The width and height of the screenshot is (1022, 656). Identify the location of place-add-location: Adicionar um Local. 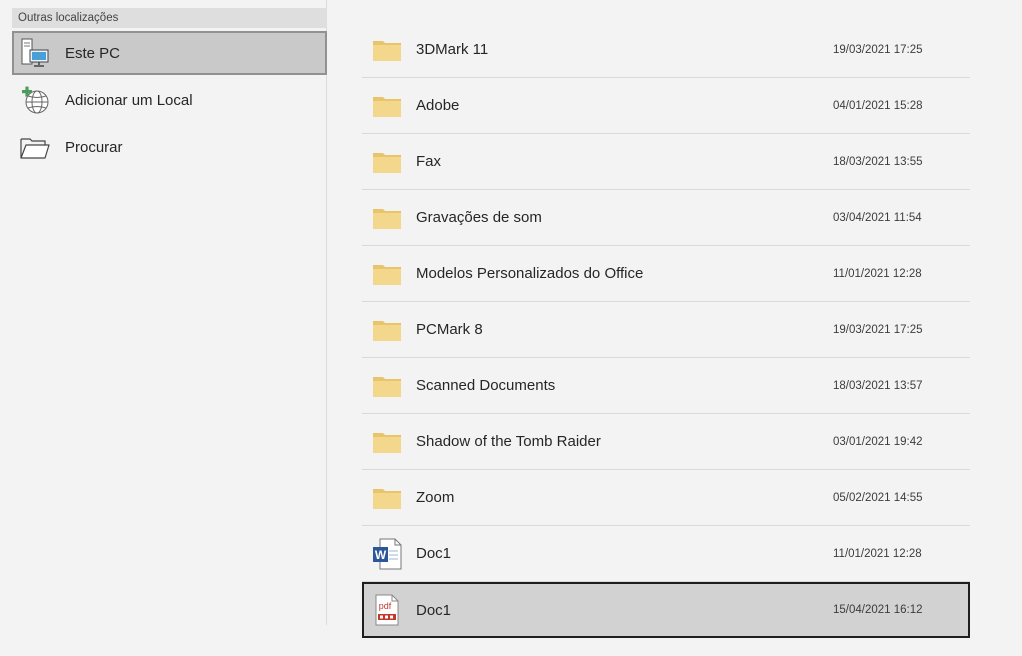
(169, 100).